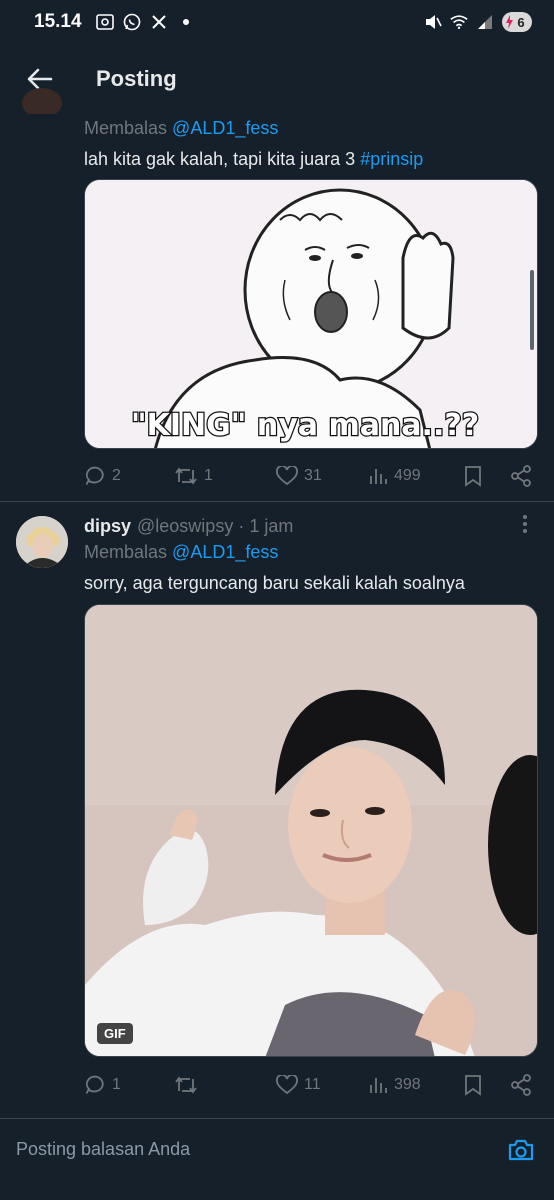 The width and height of the screenshot is (554, 1200). Describe the element at coordinates (322, 1085) in the screenshot. I see `like-button: 11` at that location.